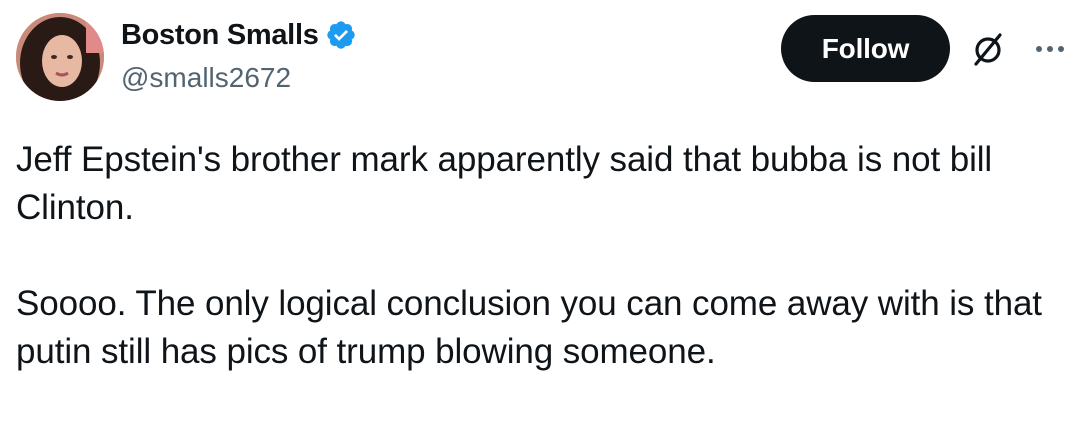  I want to click on follow-button: Follow, so click(865, 48).